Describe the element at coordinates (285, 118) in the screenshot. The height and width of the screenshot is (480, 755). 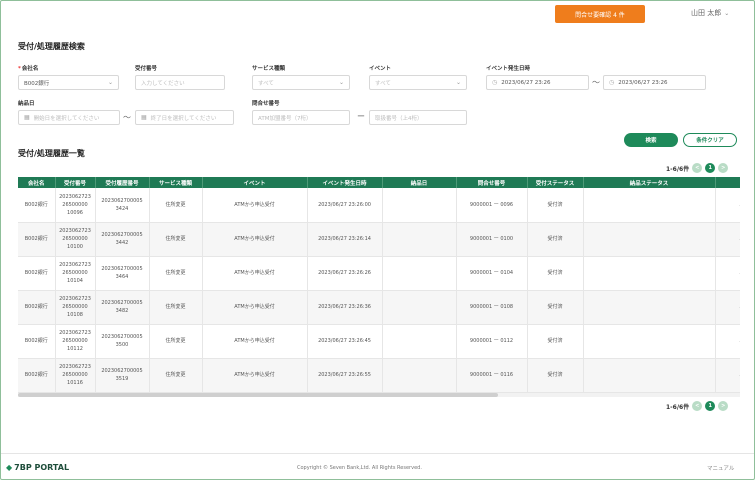
I see `inquiry-from-placeholder: ATM加盟番号（7桁）` at that location.